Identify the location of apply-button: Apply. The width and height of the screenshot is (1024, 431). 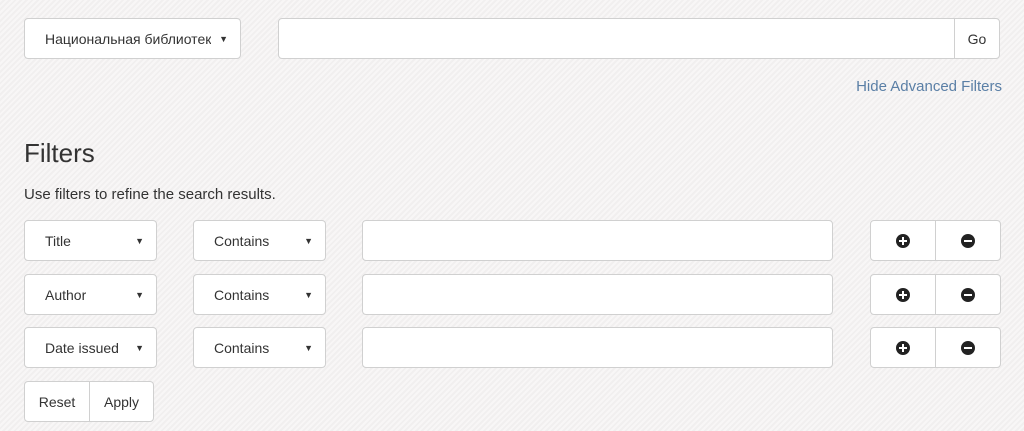
(121, 401).